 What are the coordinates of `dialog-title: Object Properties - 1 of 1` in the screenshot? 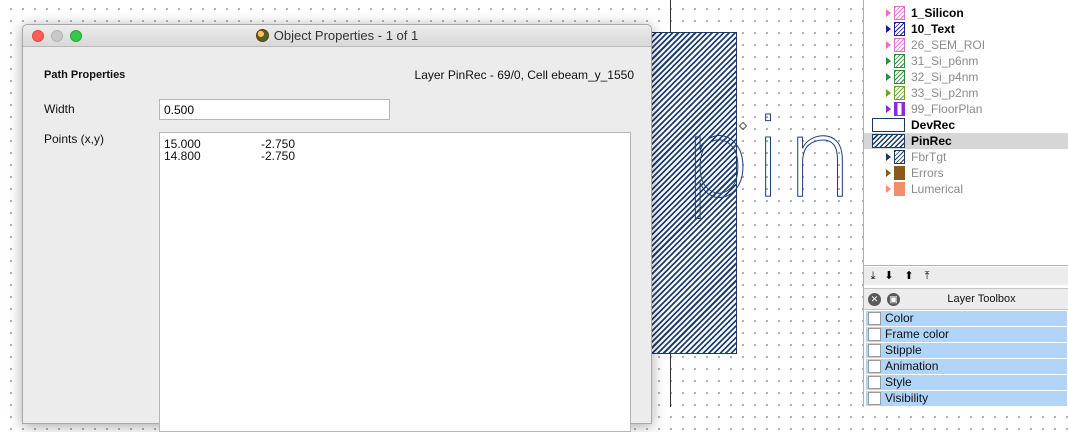 It's located at (337, 35).